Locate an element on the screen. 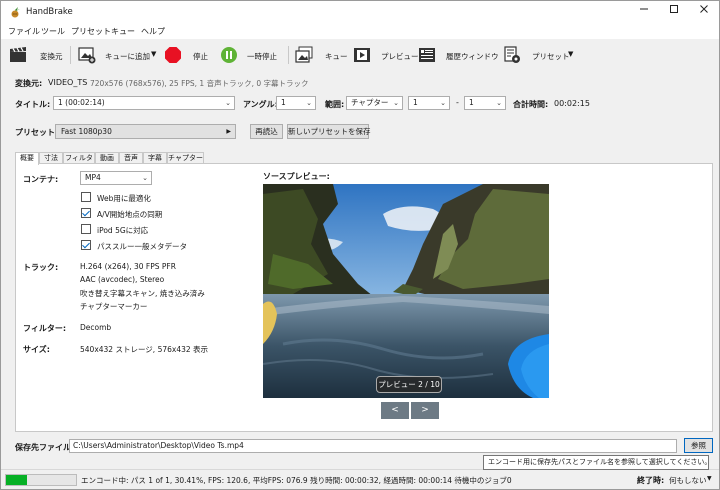  angle-label: アングル: is located at coordinates (260, 104).